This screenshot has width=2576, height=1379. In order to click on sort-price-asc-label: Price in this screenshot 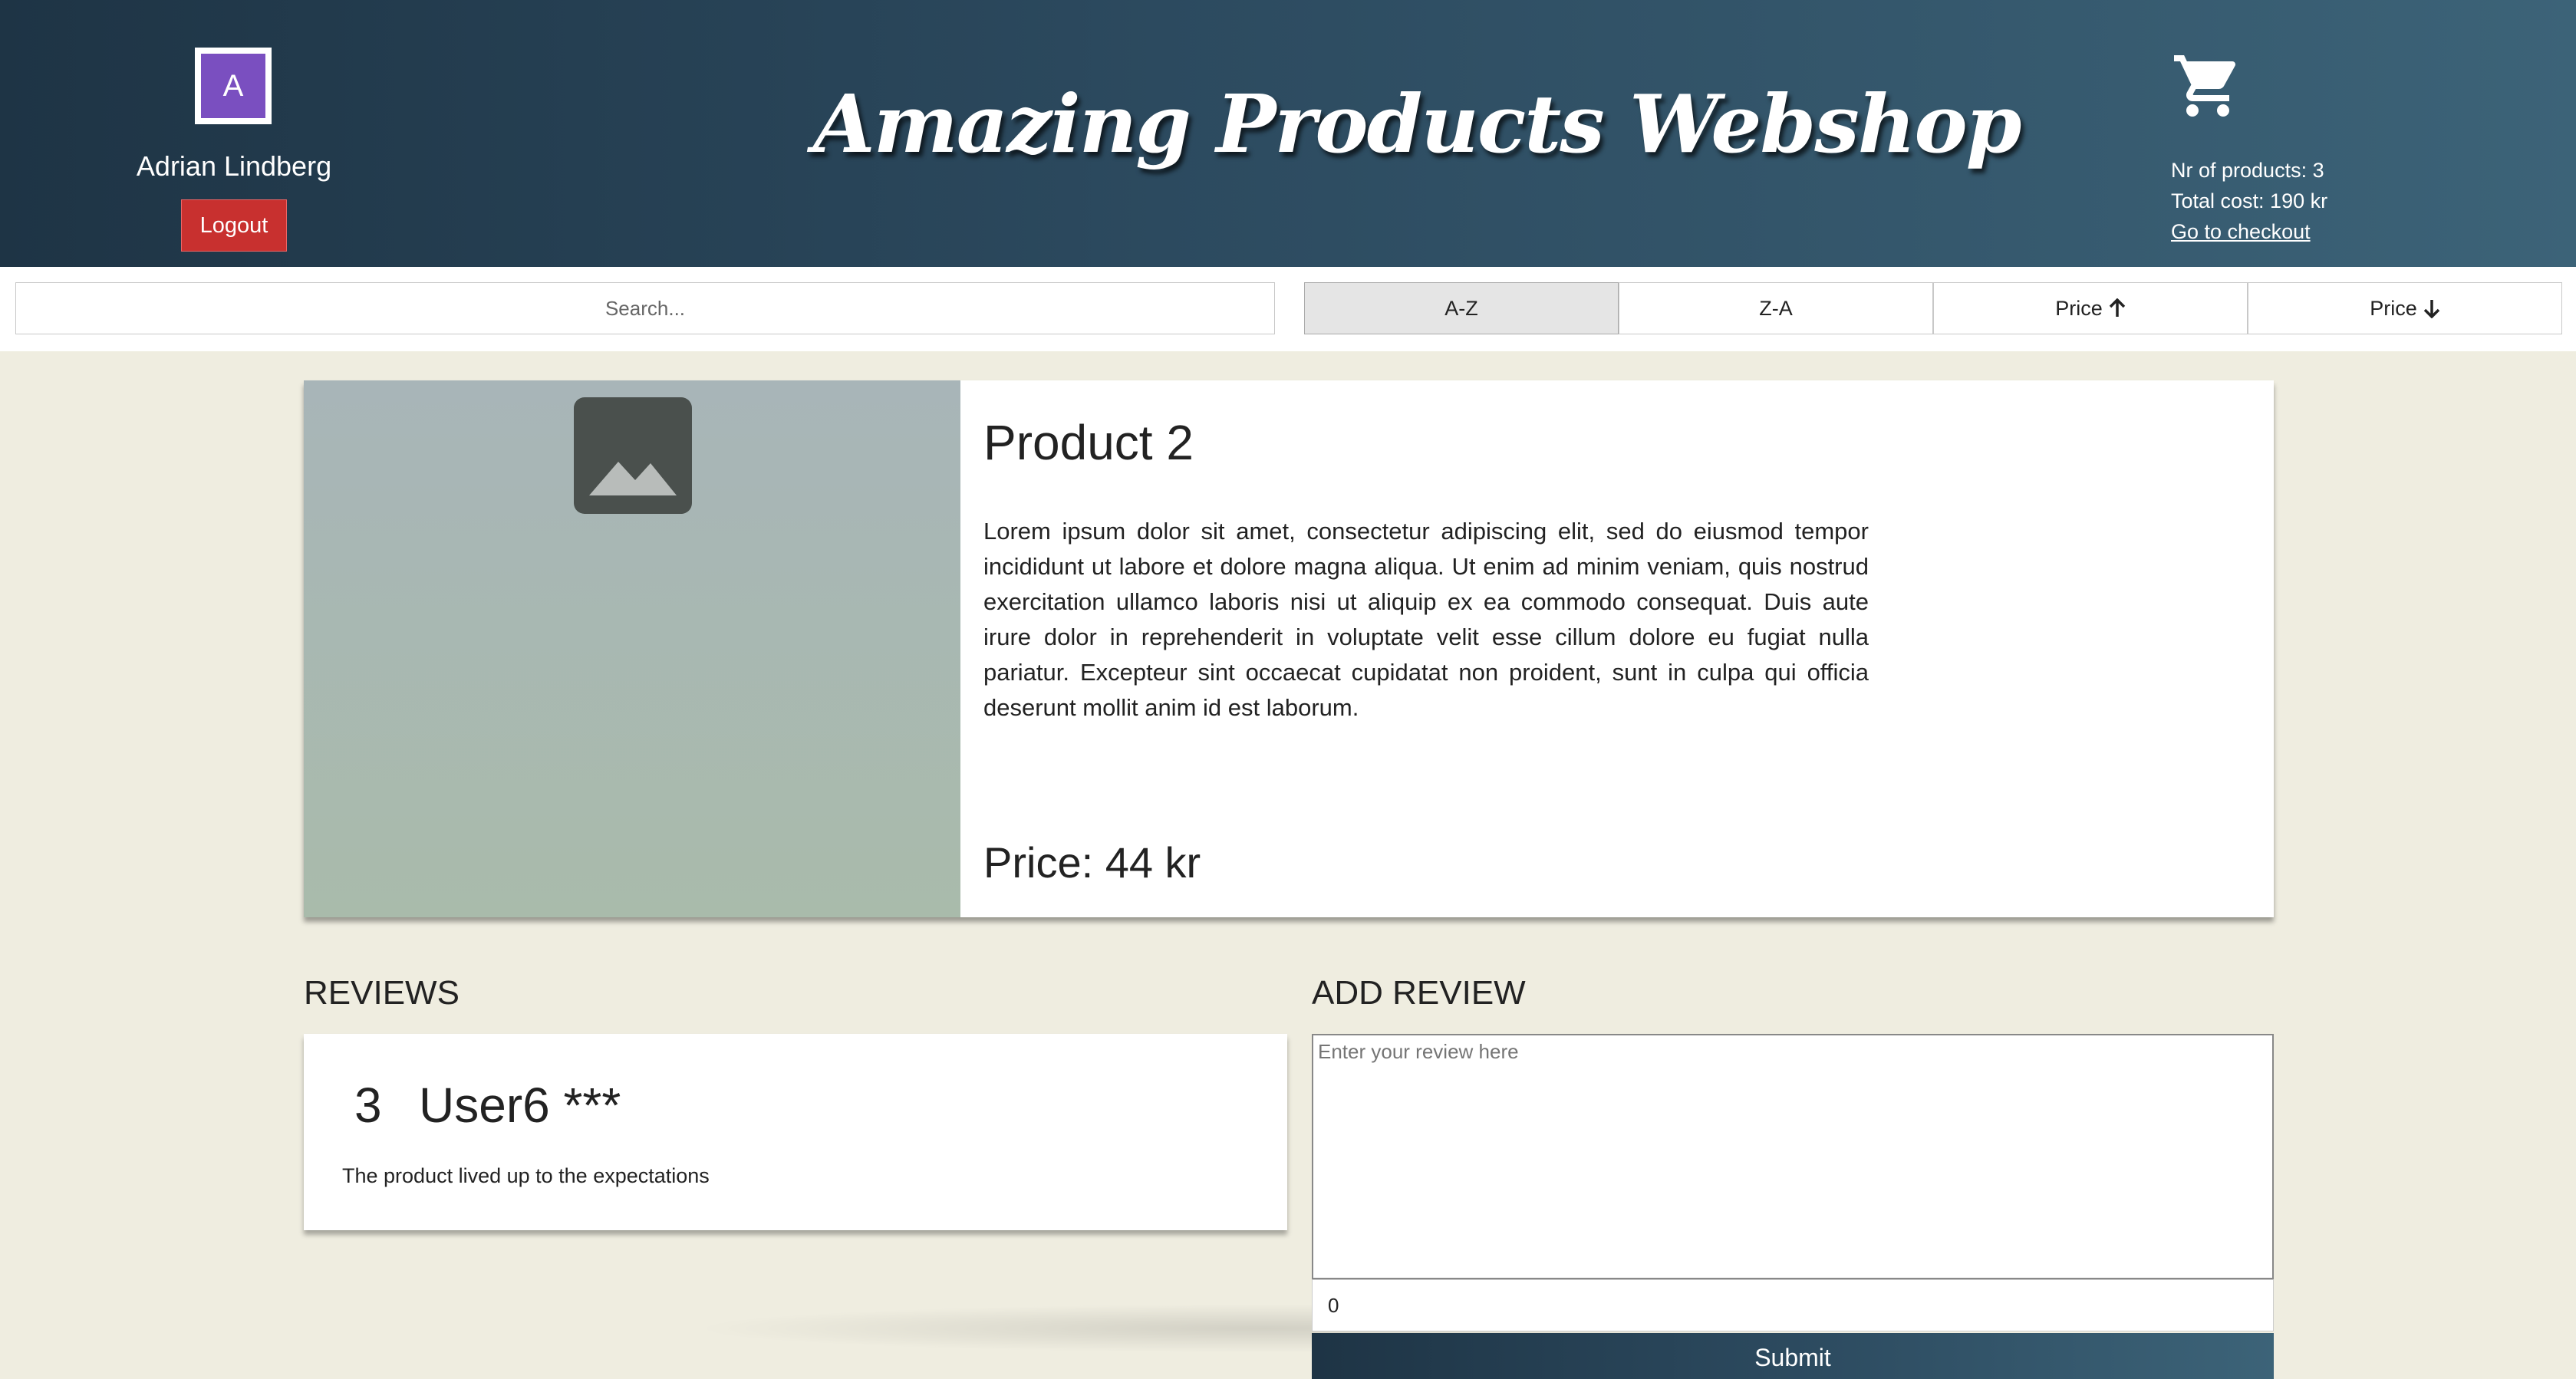, I will do `click(2079, 308)`.